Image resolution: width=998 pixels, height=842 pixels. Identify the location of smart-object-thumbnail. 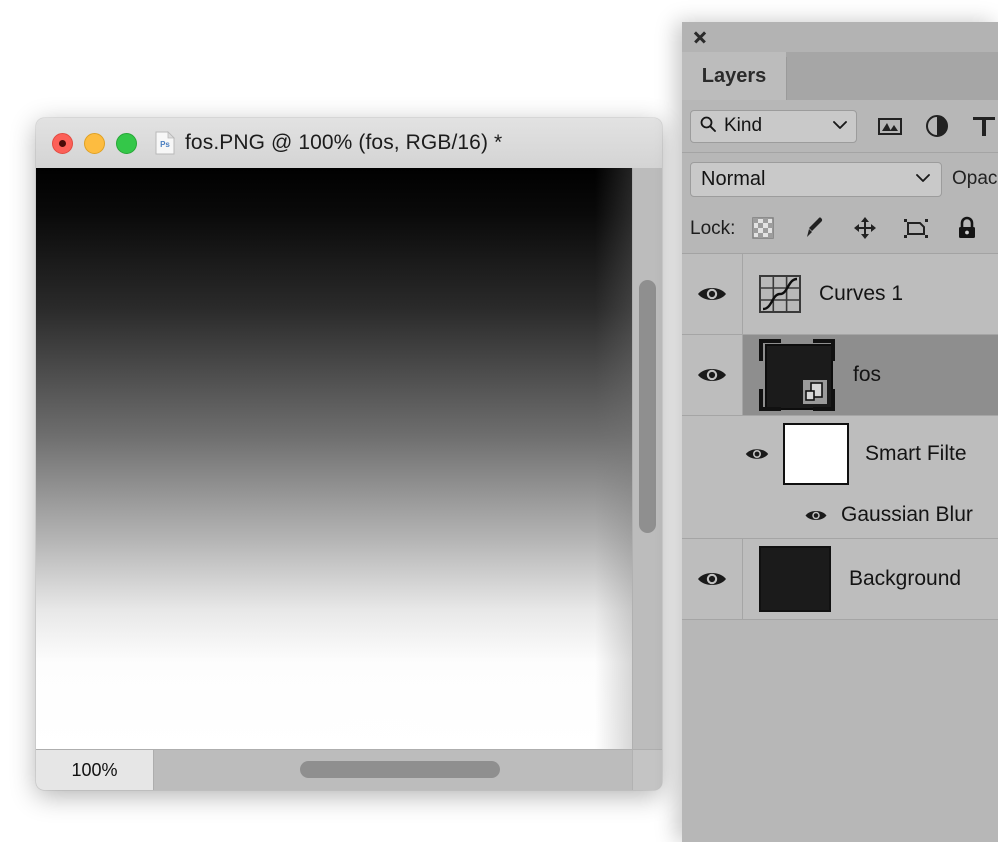
(797, 375).